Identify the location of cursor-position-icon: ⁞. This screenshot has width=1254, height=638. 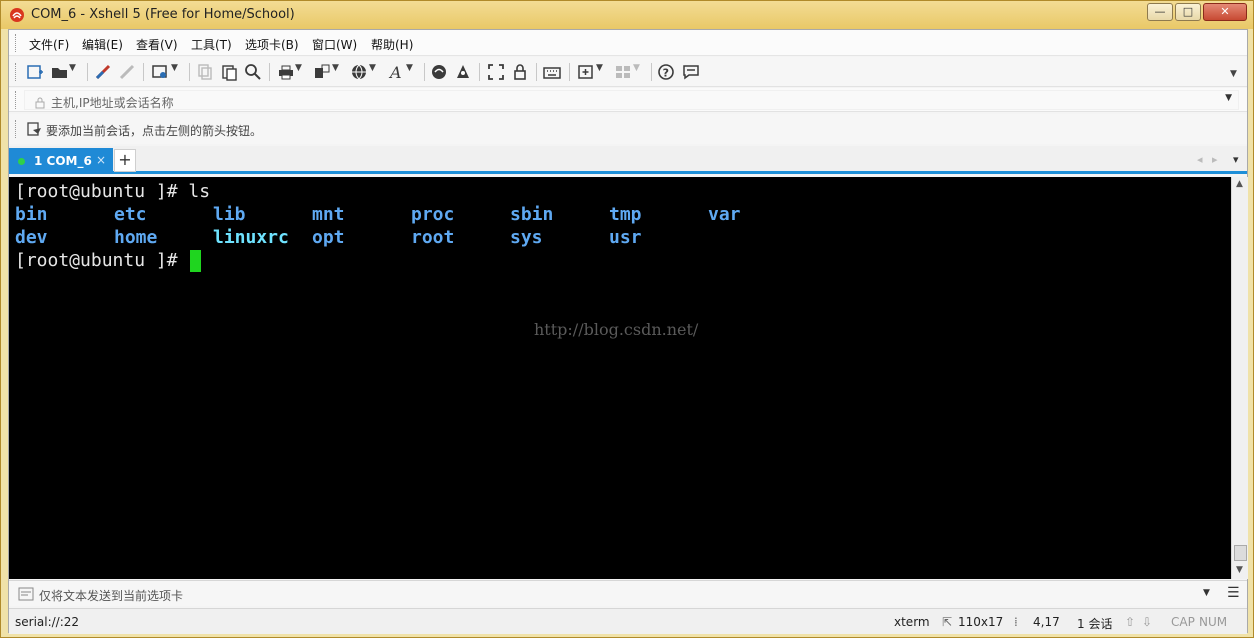
(1016, 622).